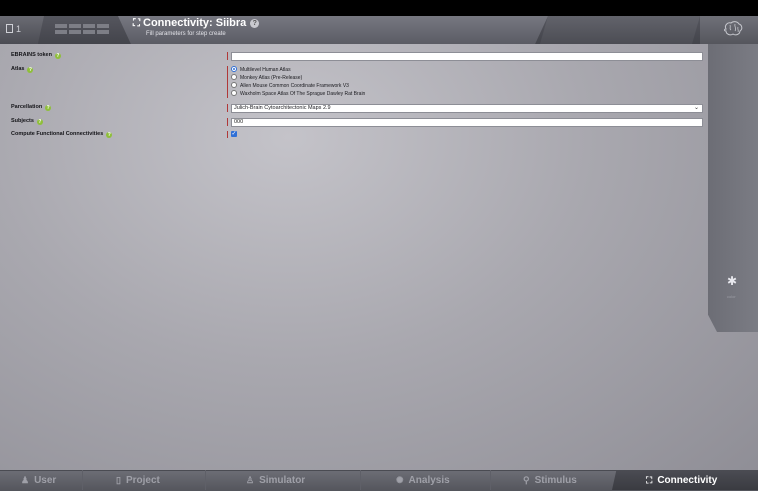 This screenshot has height=491, width=758. I want to click on top-band, so click(379, 8).